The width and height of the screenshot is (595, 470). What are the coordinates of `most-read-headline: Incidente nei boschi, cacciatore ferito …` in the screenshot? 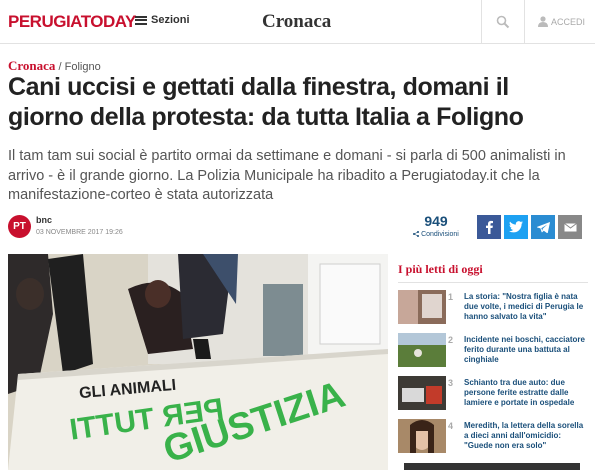 It's located at (526, 350).